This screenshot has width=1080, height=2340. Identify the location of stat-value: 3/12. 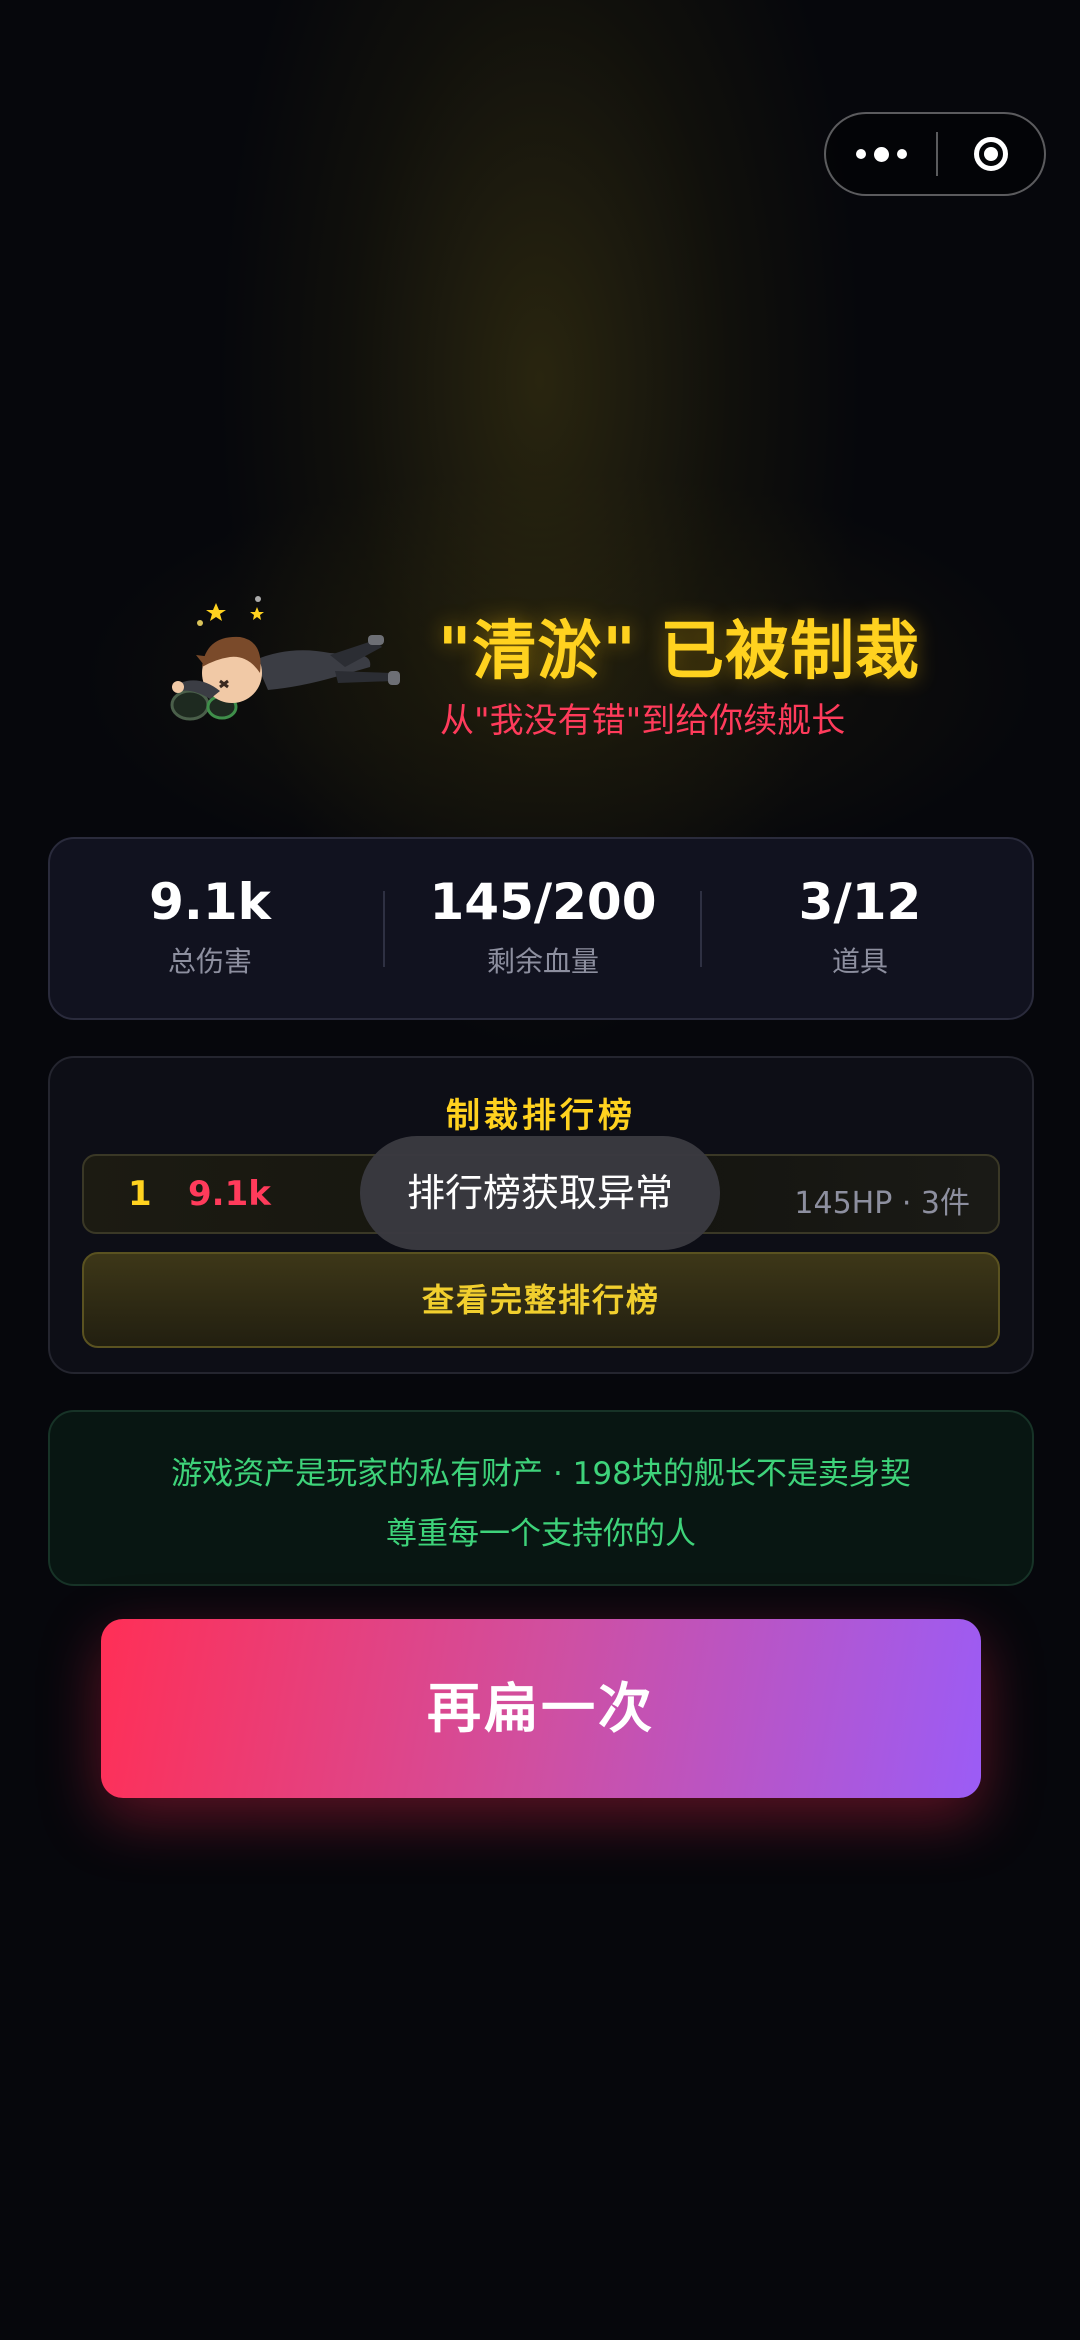
(860, 902).